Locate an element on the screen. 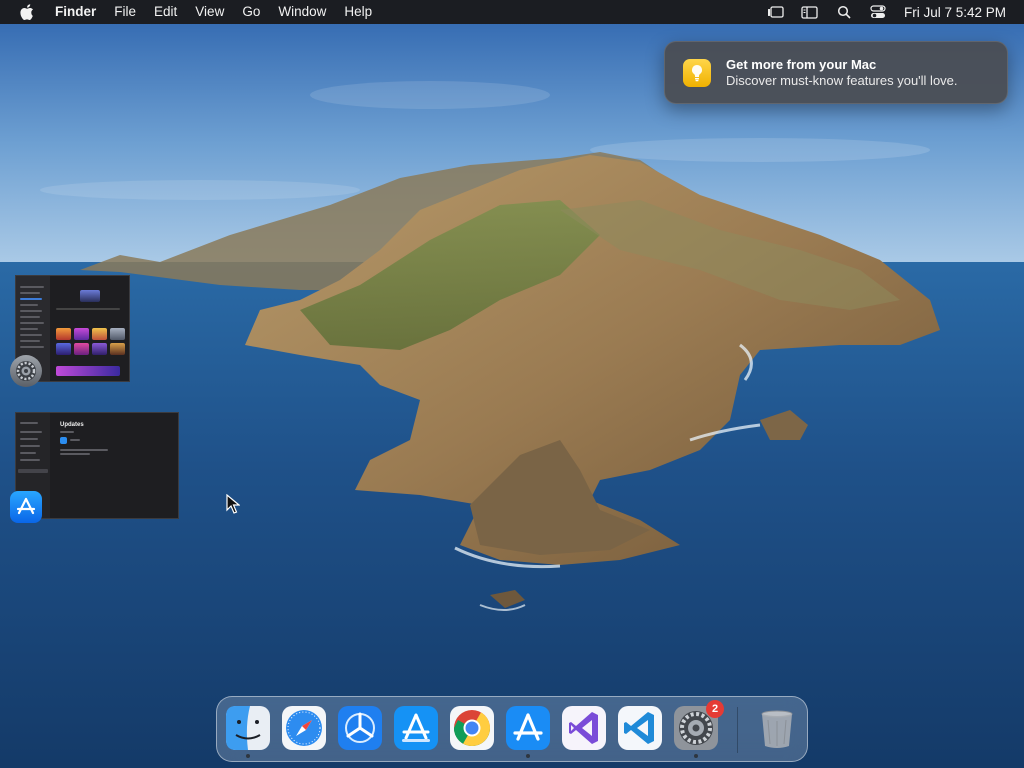  dock-app-store is located at coordinates (528, 728).